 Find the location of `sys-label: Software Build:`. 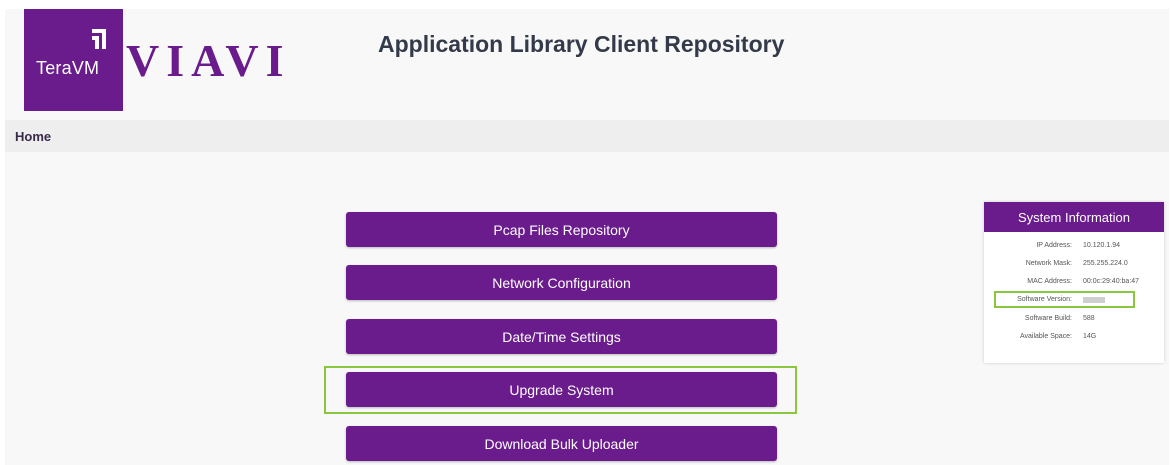

sys-label: Software Build: is located at coordinates (1048, 318).